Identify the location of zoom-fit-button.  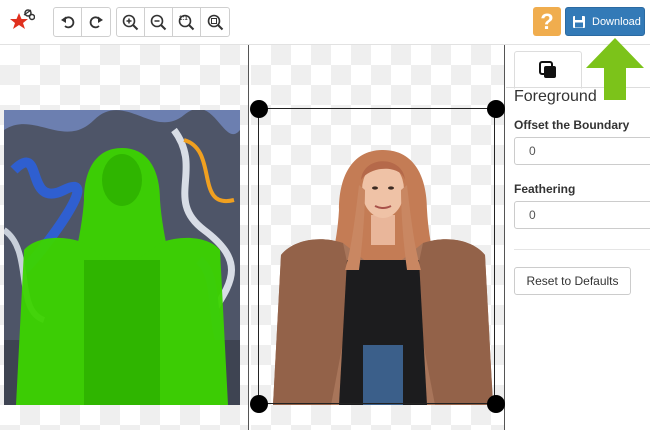
(215, 22).